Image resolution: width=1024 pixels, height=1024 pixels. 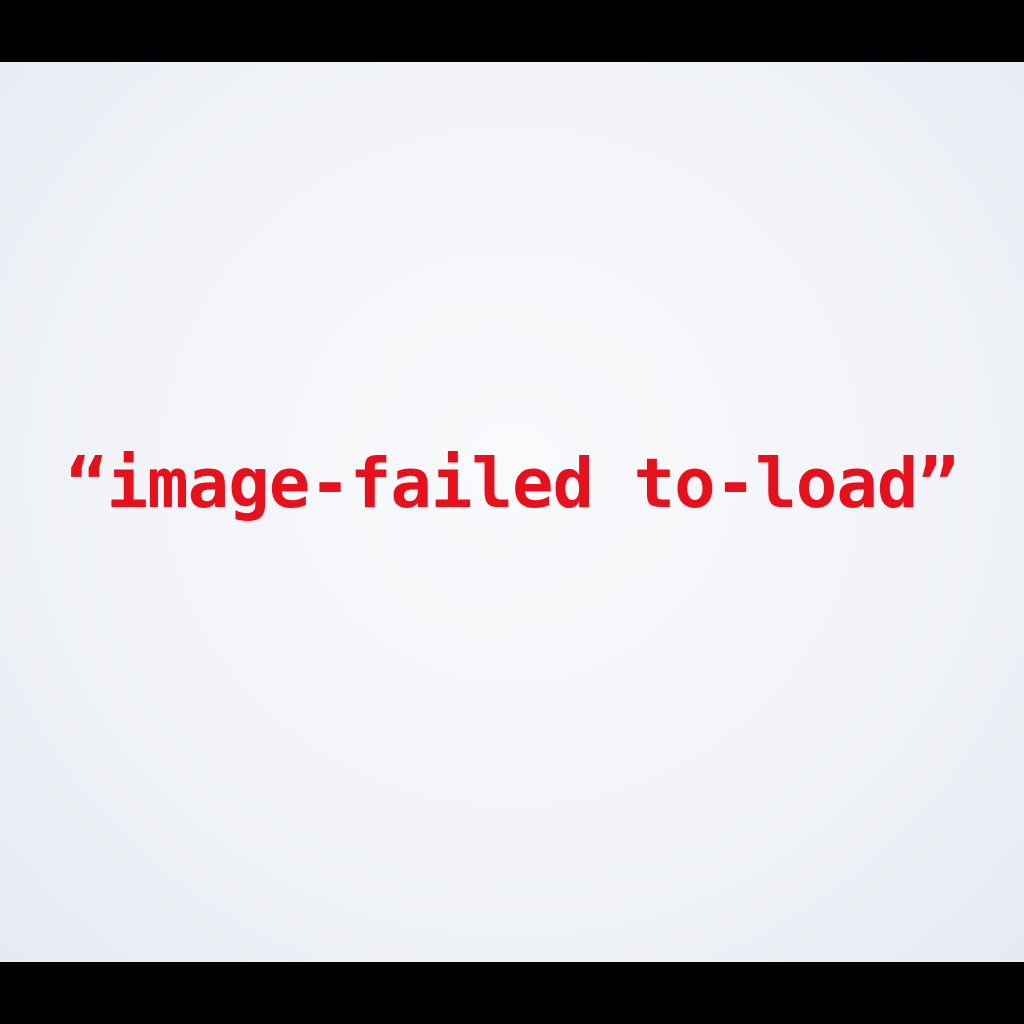 I want to click on letterbox-bar-top, so click(x=512, y=31).